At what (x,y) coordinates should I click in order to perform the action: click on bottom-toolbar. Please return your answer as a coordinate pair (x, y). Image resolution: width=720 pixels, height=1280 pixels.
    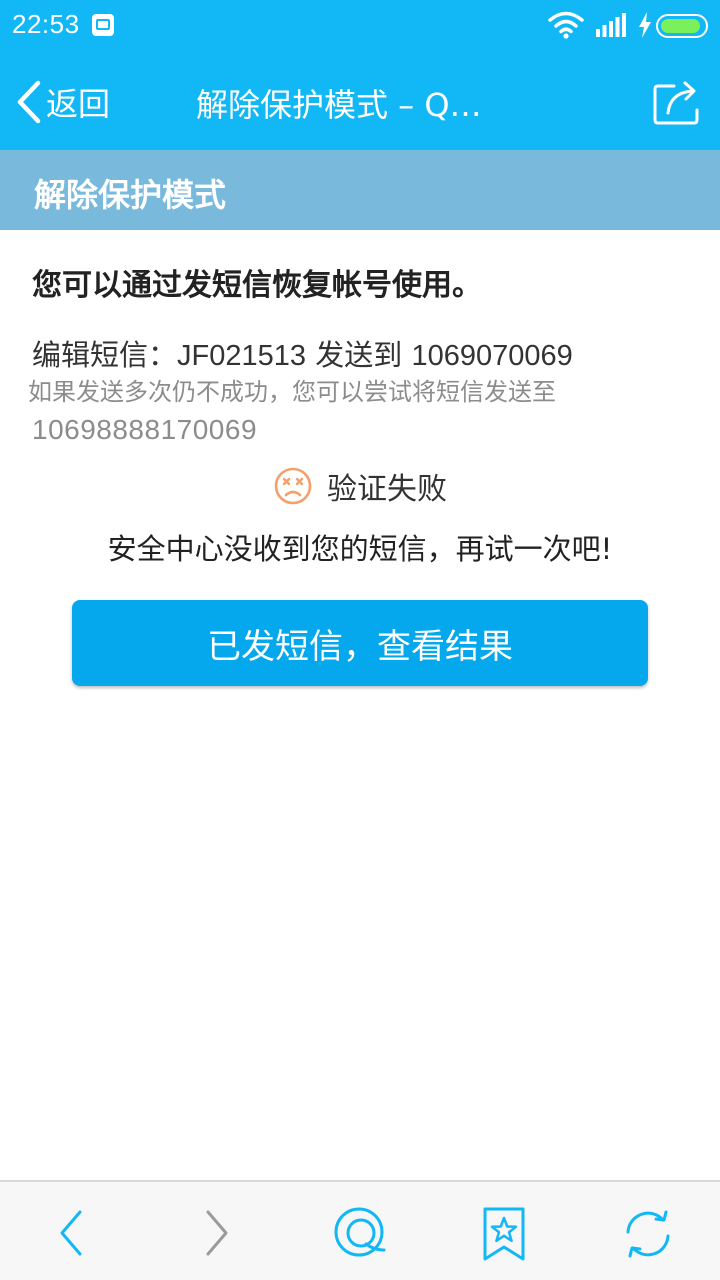
    Looking at the image, I should click on (360, 1230).